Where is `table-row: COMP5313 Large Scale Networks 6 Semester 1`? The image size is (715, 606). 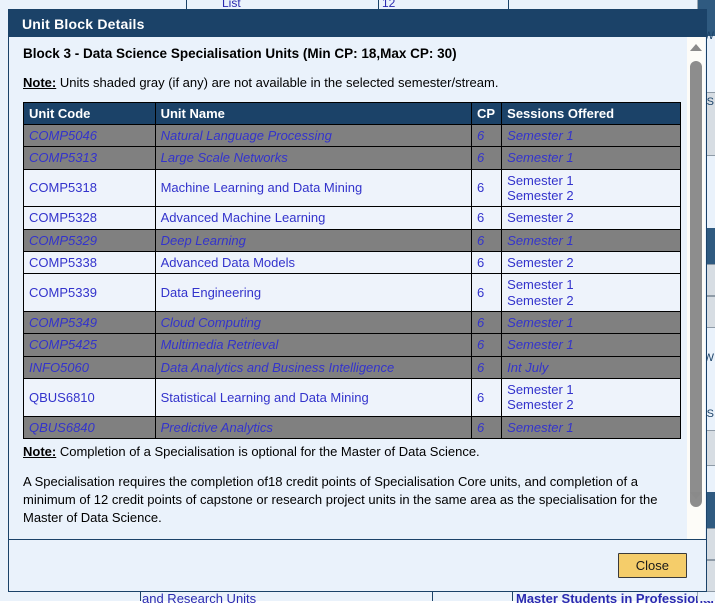
table-row: COMP5313 Large Scale Networks 6 Semester 1 is located at coordinates (352, 158).